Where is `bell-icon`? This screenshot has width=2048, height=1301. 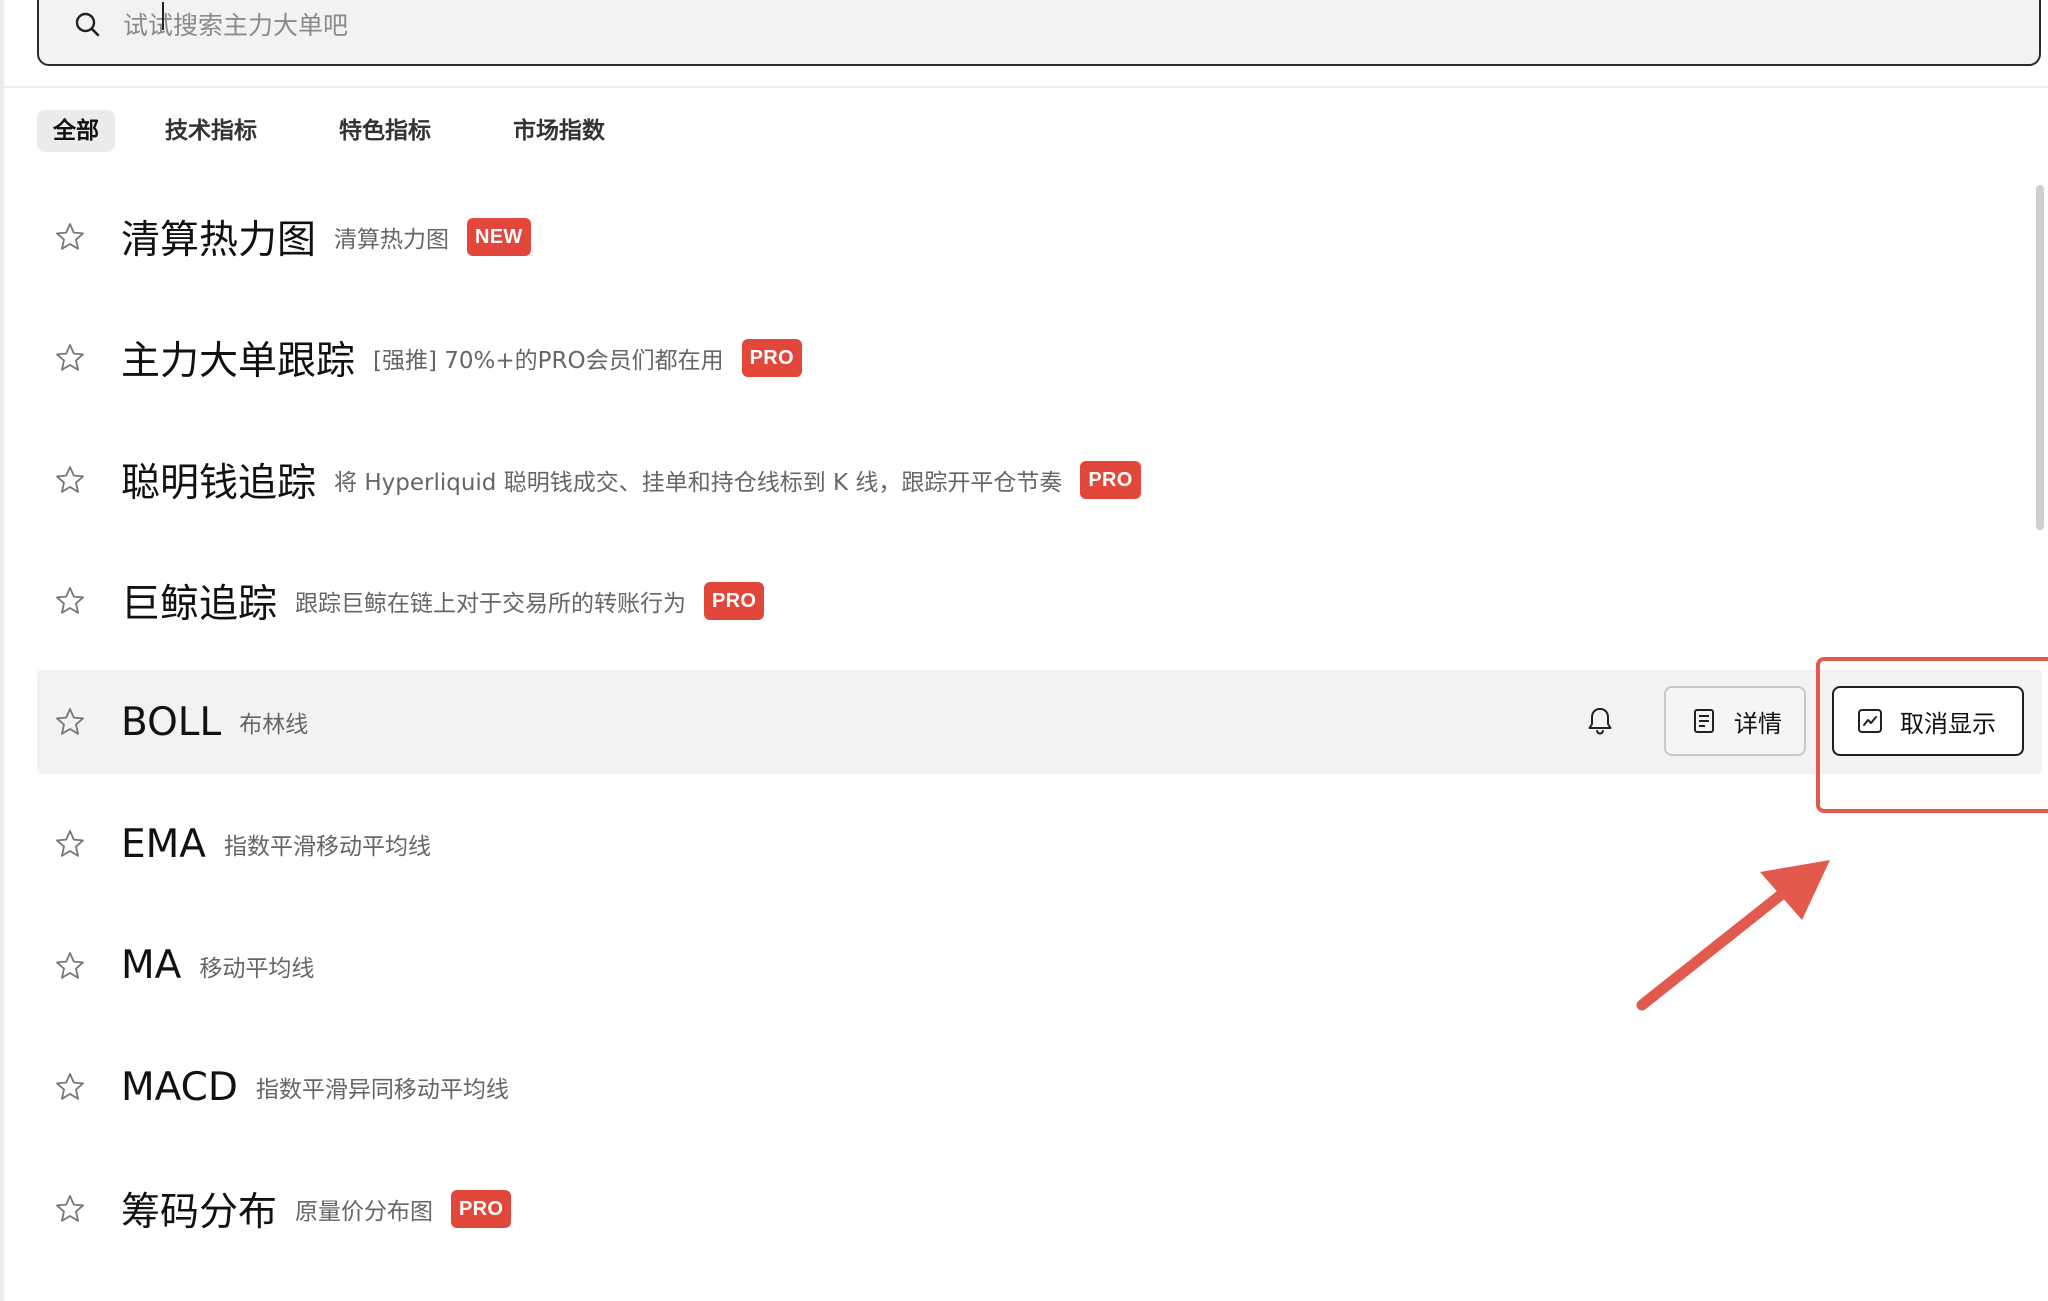
bell-icon is located at coordinates (1600, 721).